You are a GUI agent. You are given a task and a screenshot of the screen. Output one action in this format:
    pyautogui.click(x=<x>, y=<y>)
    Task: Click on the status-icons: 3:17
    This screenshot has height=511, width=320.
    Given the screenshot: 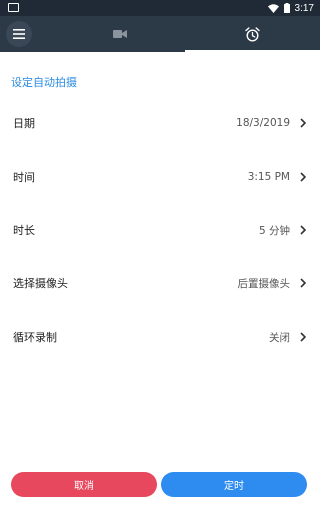 What is the action you would take?
    pyautogui.click(x=290, y=8)
    